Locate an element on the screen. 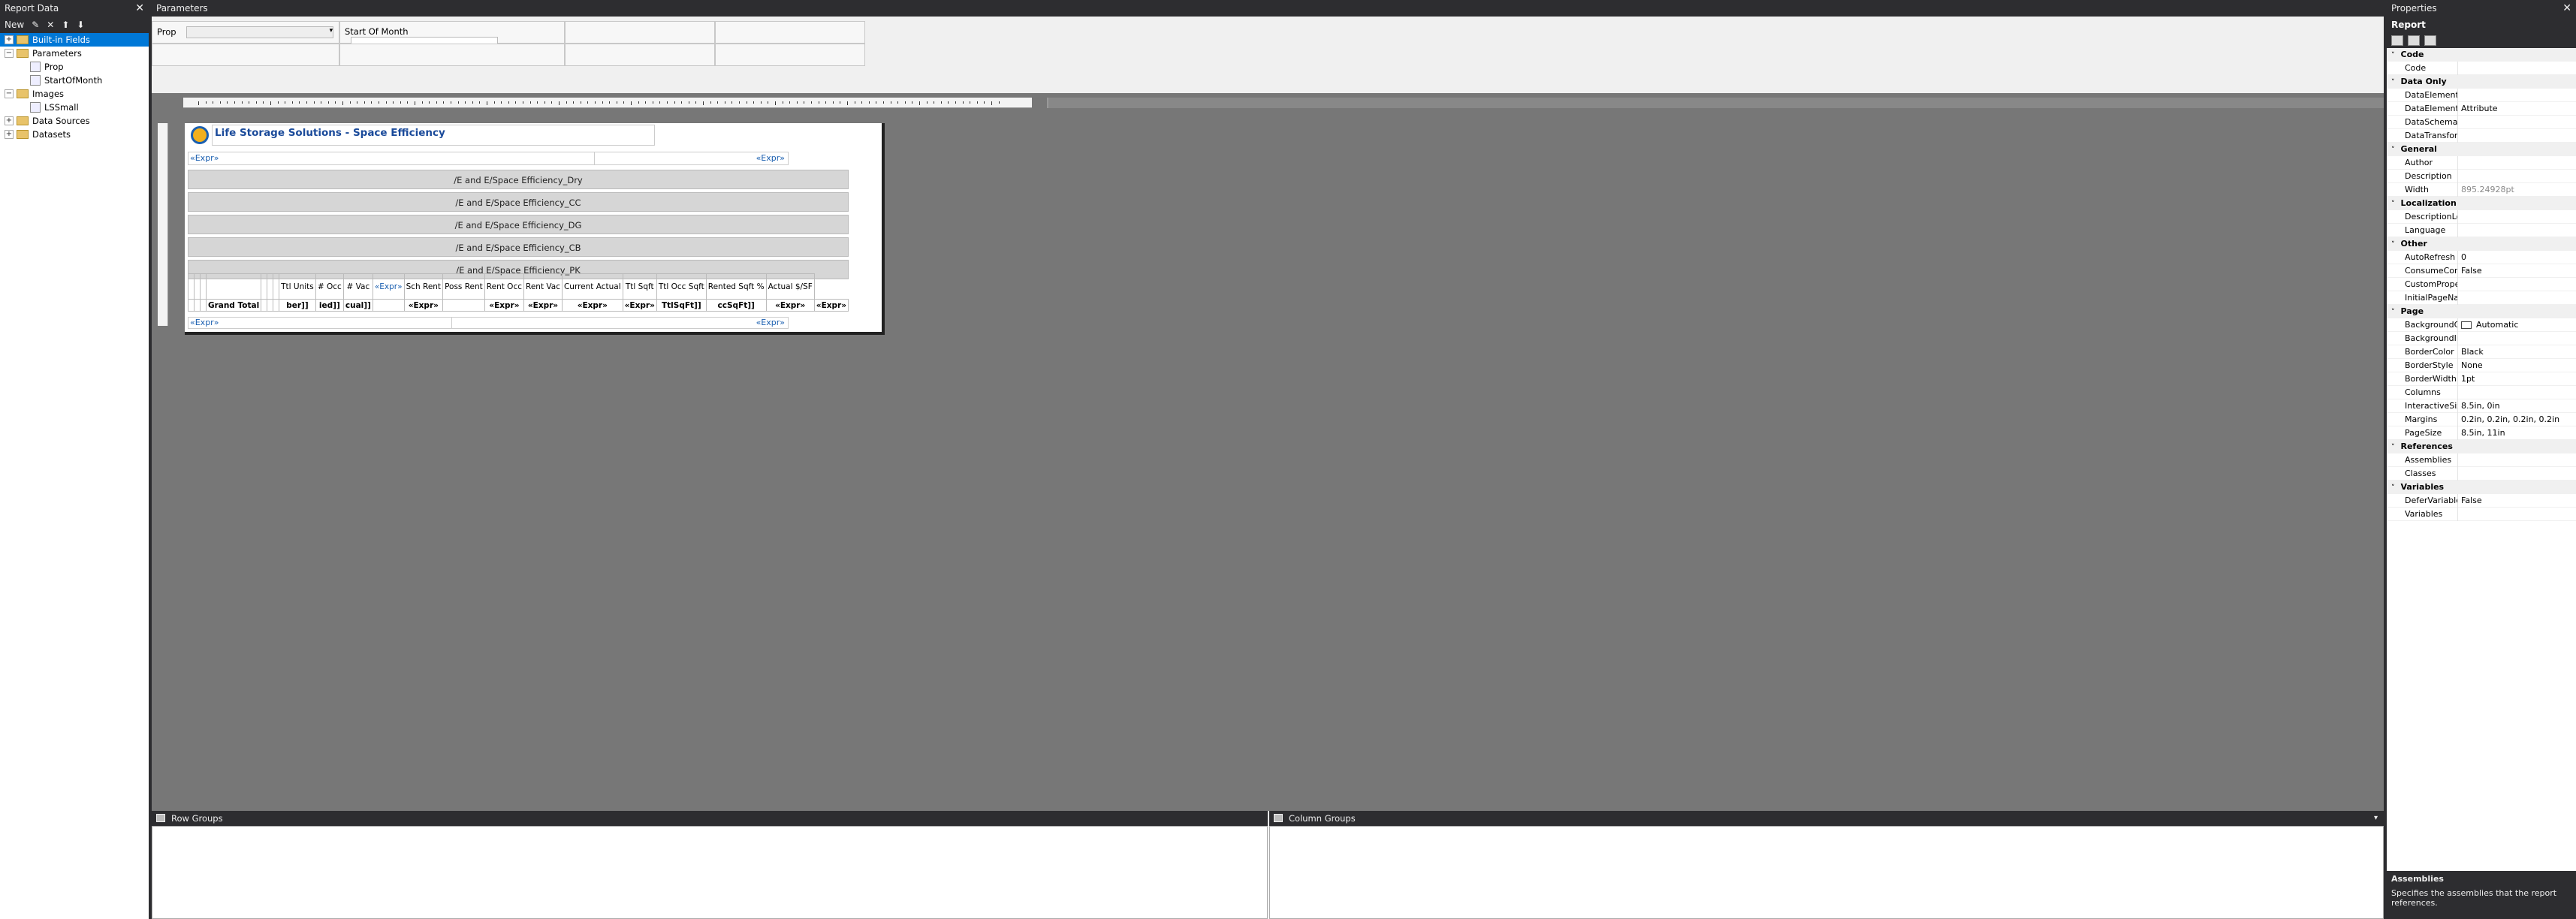  property-row: DeferVariableEval False is located at coordinates (2481, 500).